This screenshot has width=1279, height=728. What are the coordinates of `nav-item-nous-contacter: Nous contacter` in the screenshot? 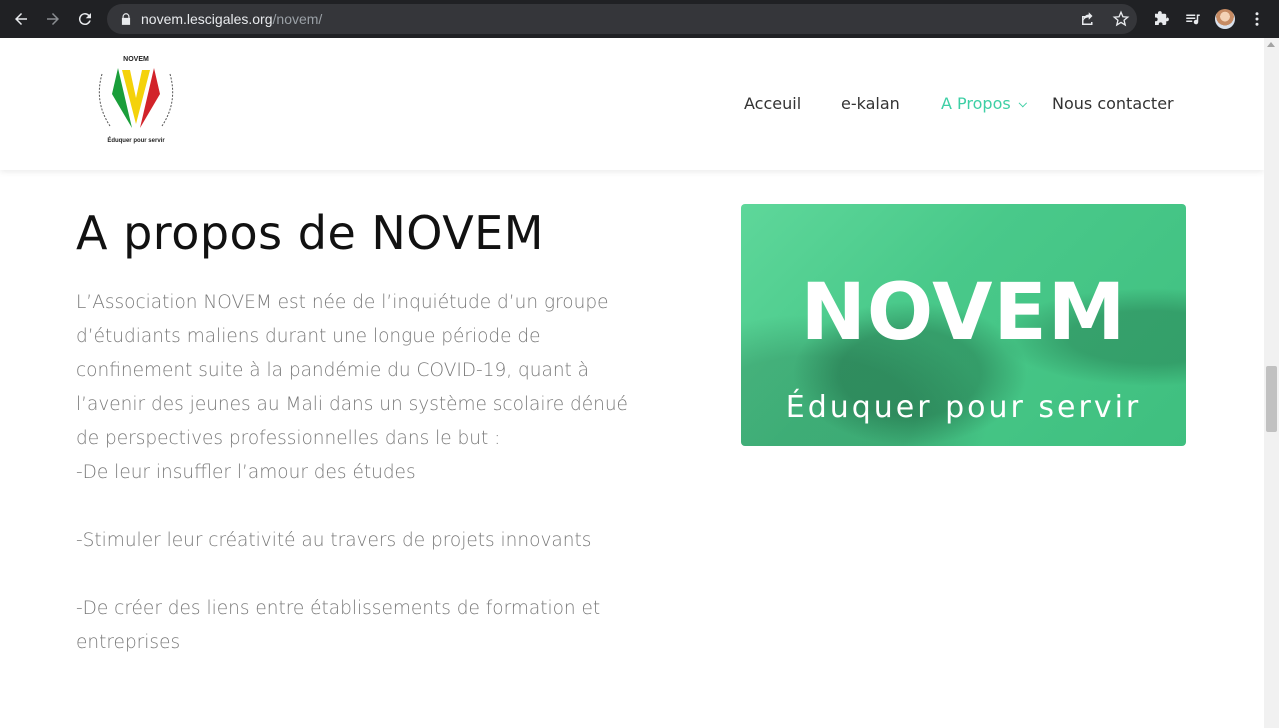 It's located at (1113, 103).